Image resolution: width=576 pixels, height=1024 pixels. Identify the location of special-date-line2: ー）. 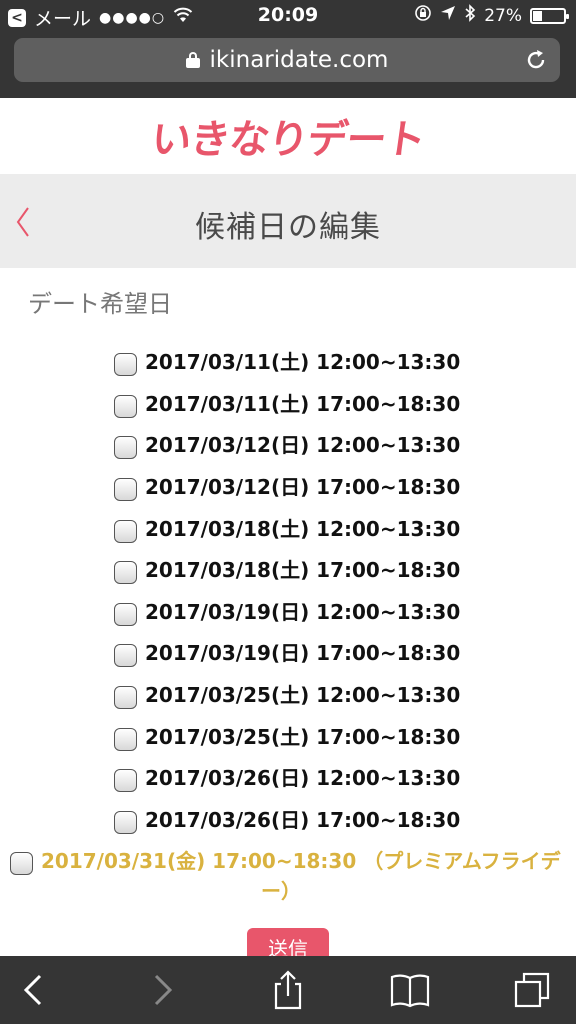
(281, 891).